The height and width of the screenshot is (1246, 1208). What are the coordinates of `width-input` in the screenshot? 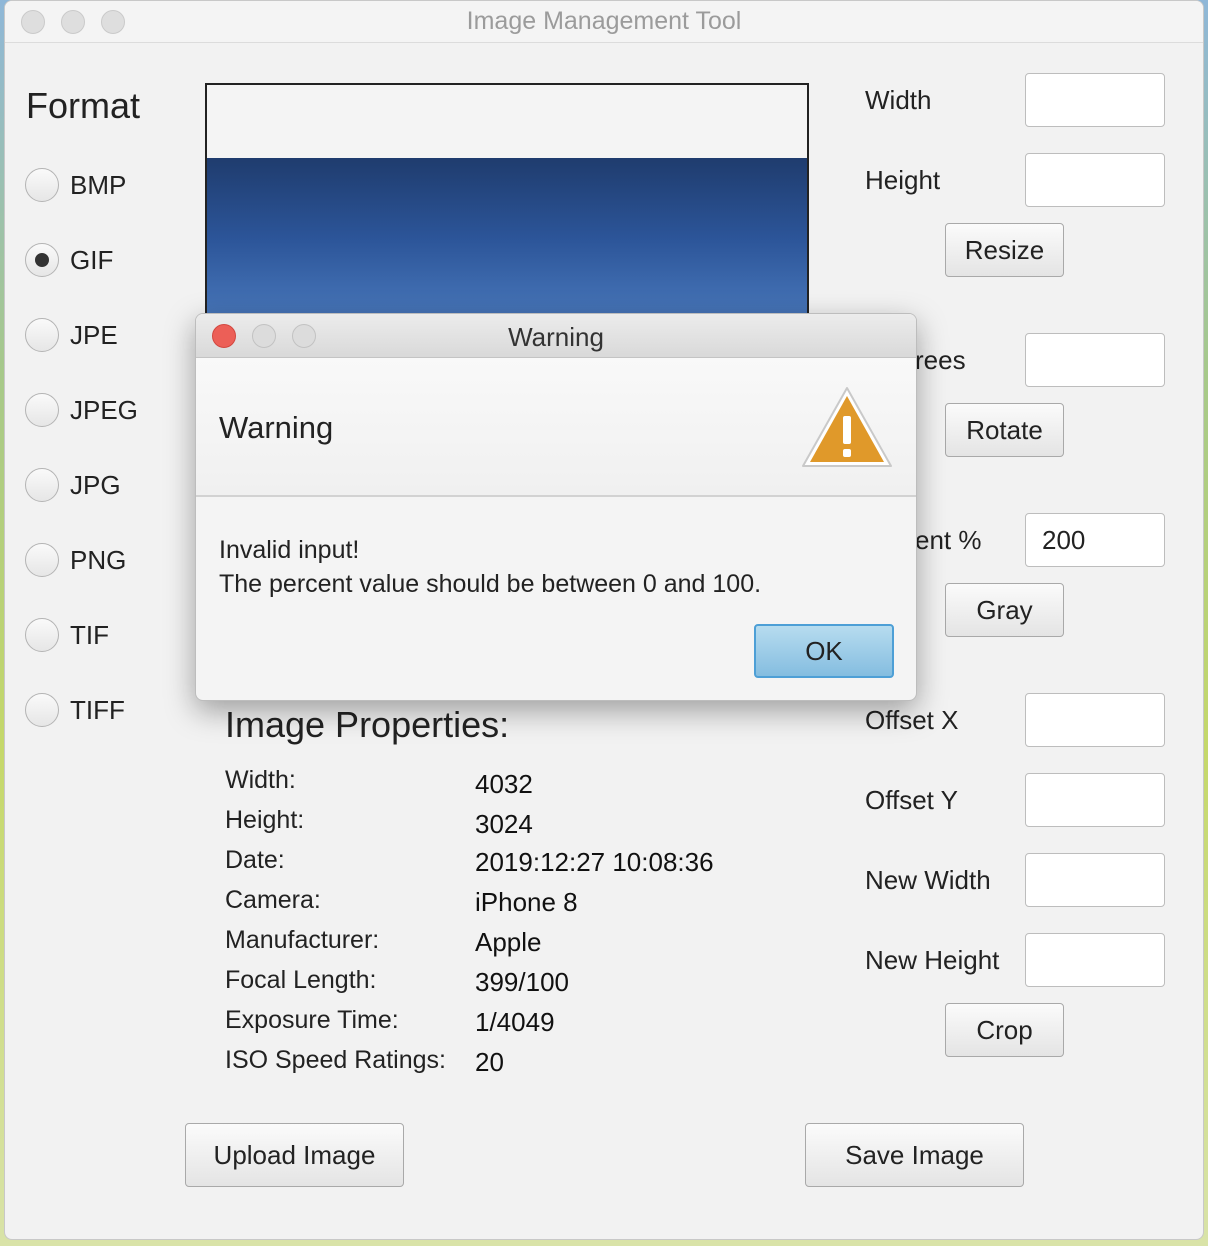 It's located at (1095, 100).